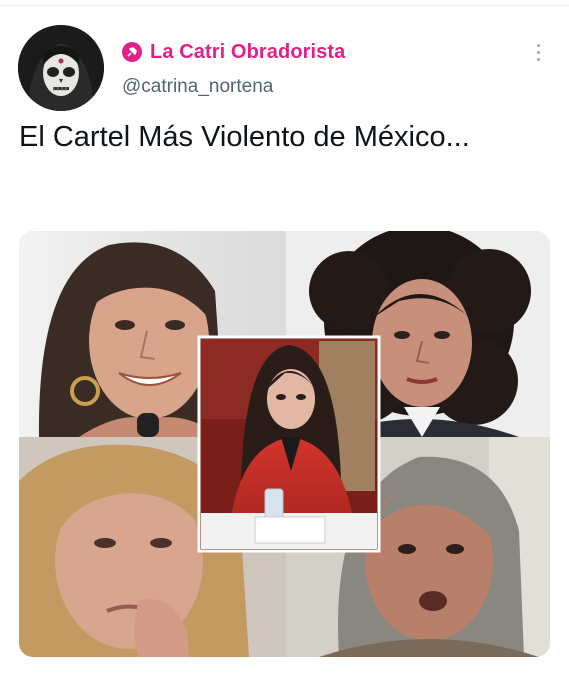 The height and width of the screenshot is (680, 569). I want to click on pin-icon, so click(132, 52).